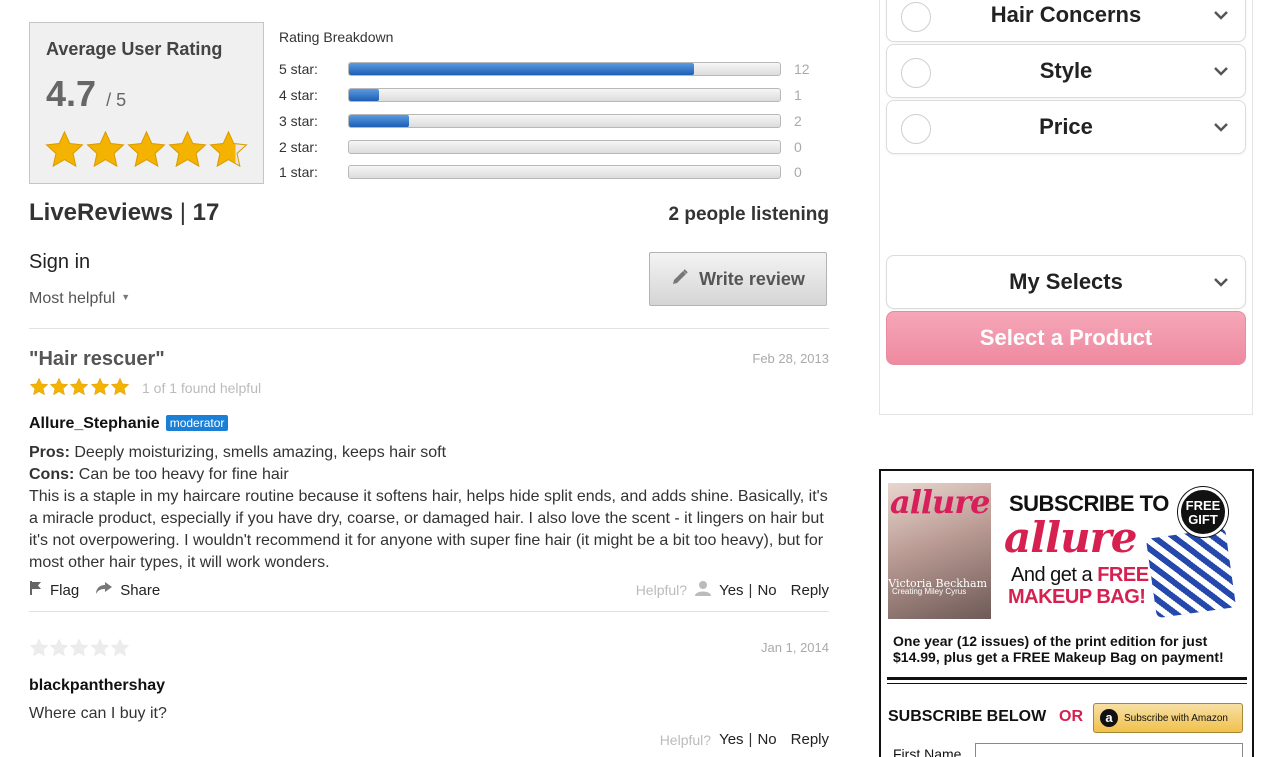  What do you see at coordinates (49, 452) in the screenshot?
I see `pros-label: Pros:` at bounding box center [49, 452].